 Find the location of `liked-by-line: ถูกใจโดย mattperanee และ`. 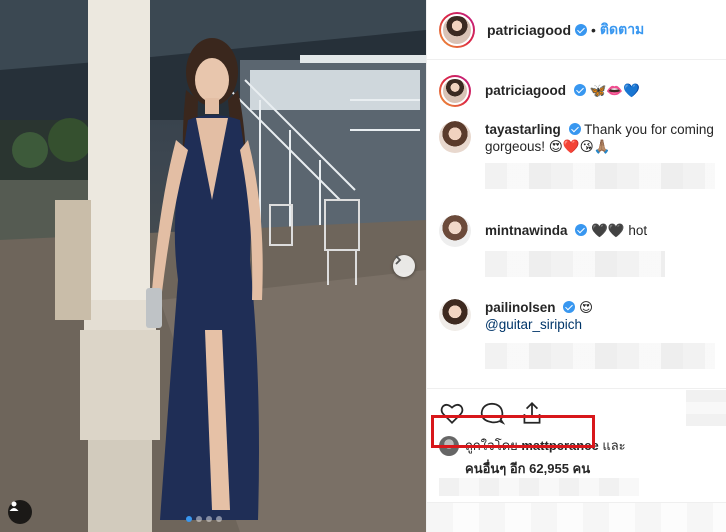

liked-by-line: ถูกใจโดย mattperanee และ is located at coordinates (577, 445).